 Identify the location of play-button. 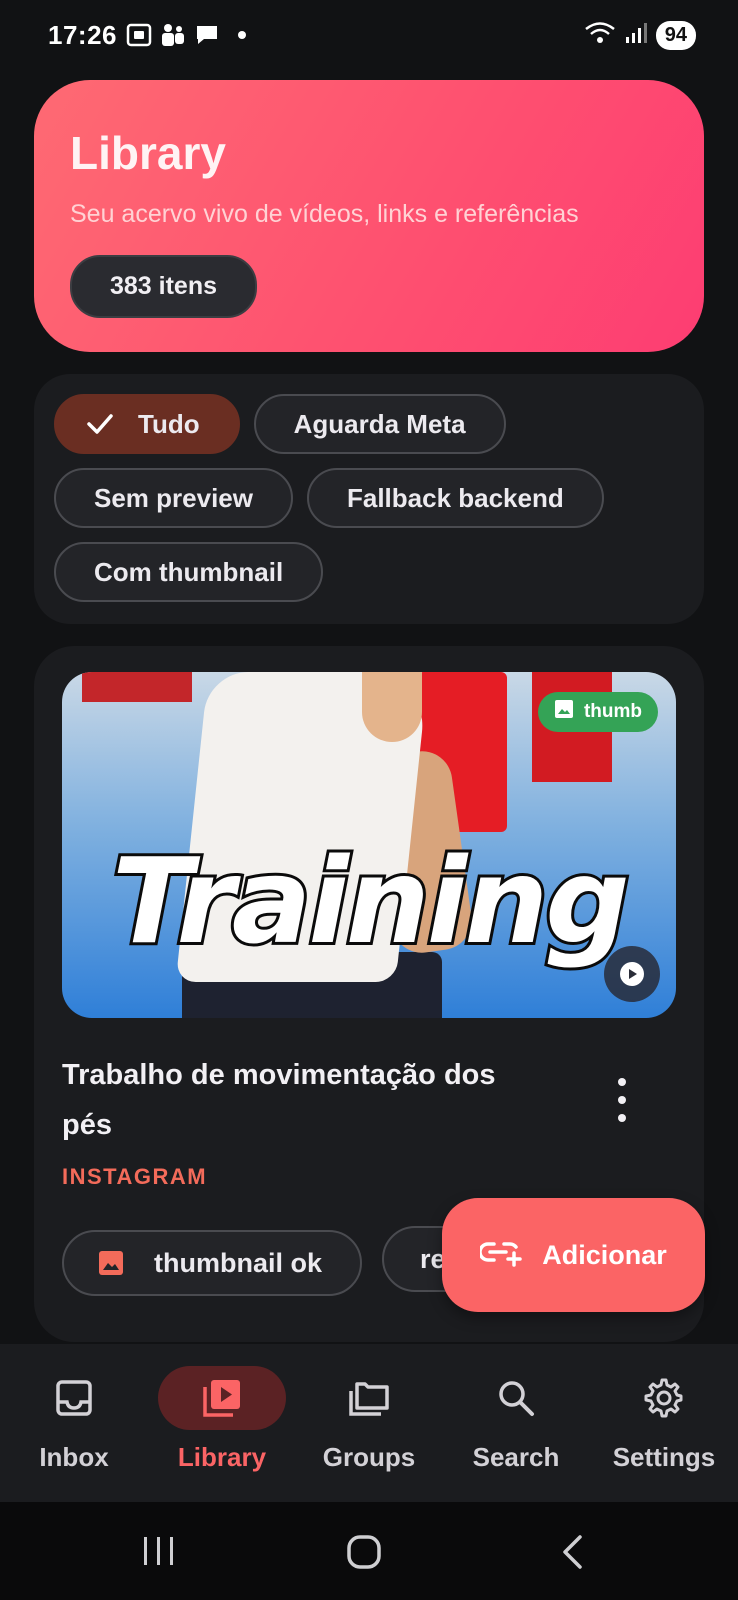
(632, 974).